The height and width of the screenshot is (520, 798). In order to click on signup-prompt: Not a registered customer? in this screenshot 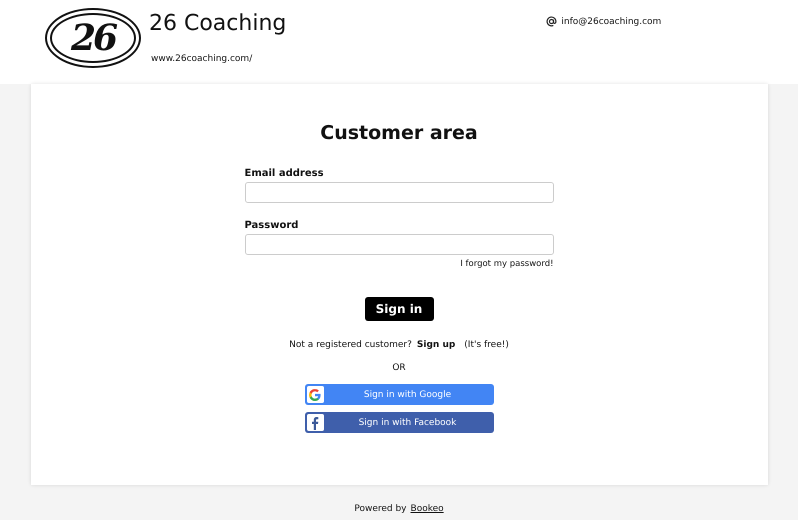, I will do `click(350, 345)`.